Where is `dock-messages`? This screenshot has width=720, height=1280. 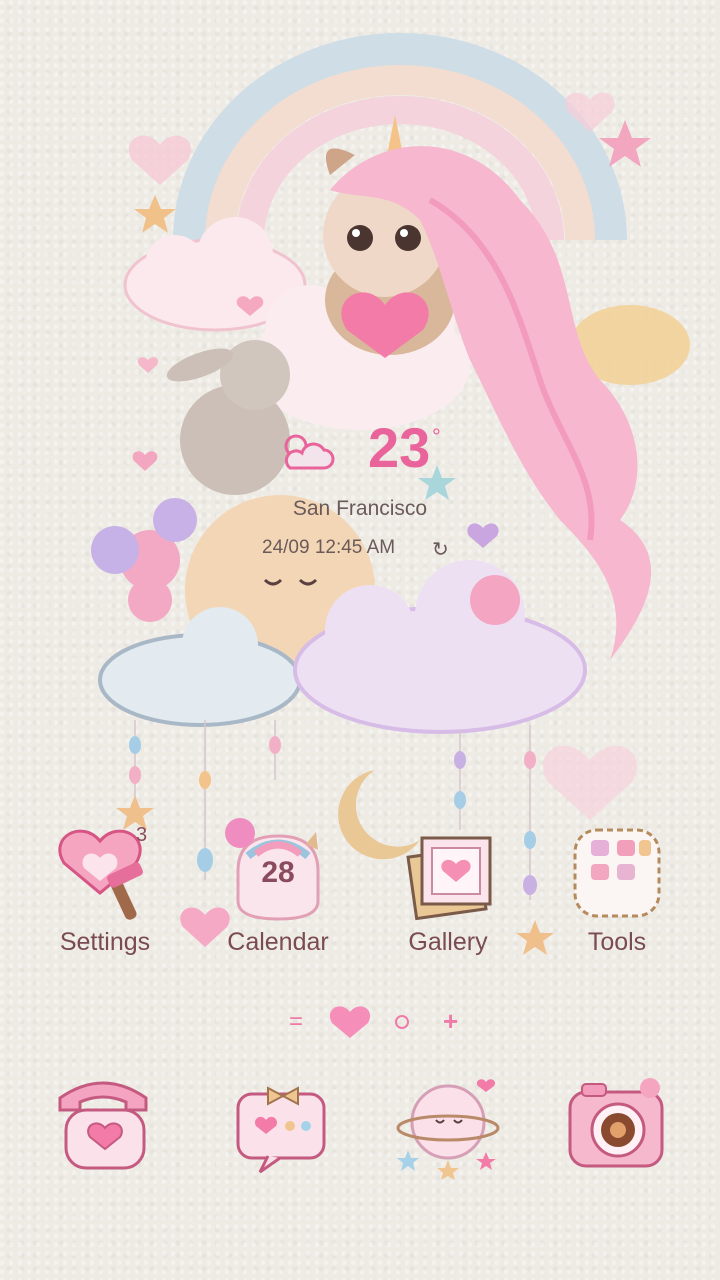
dock-messages is located at coordinates (283, 1125).